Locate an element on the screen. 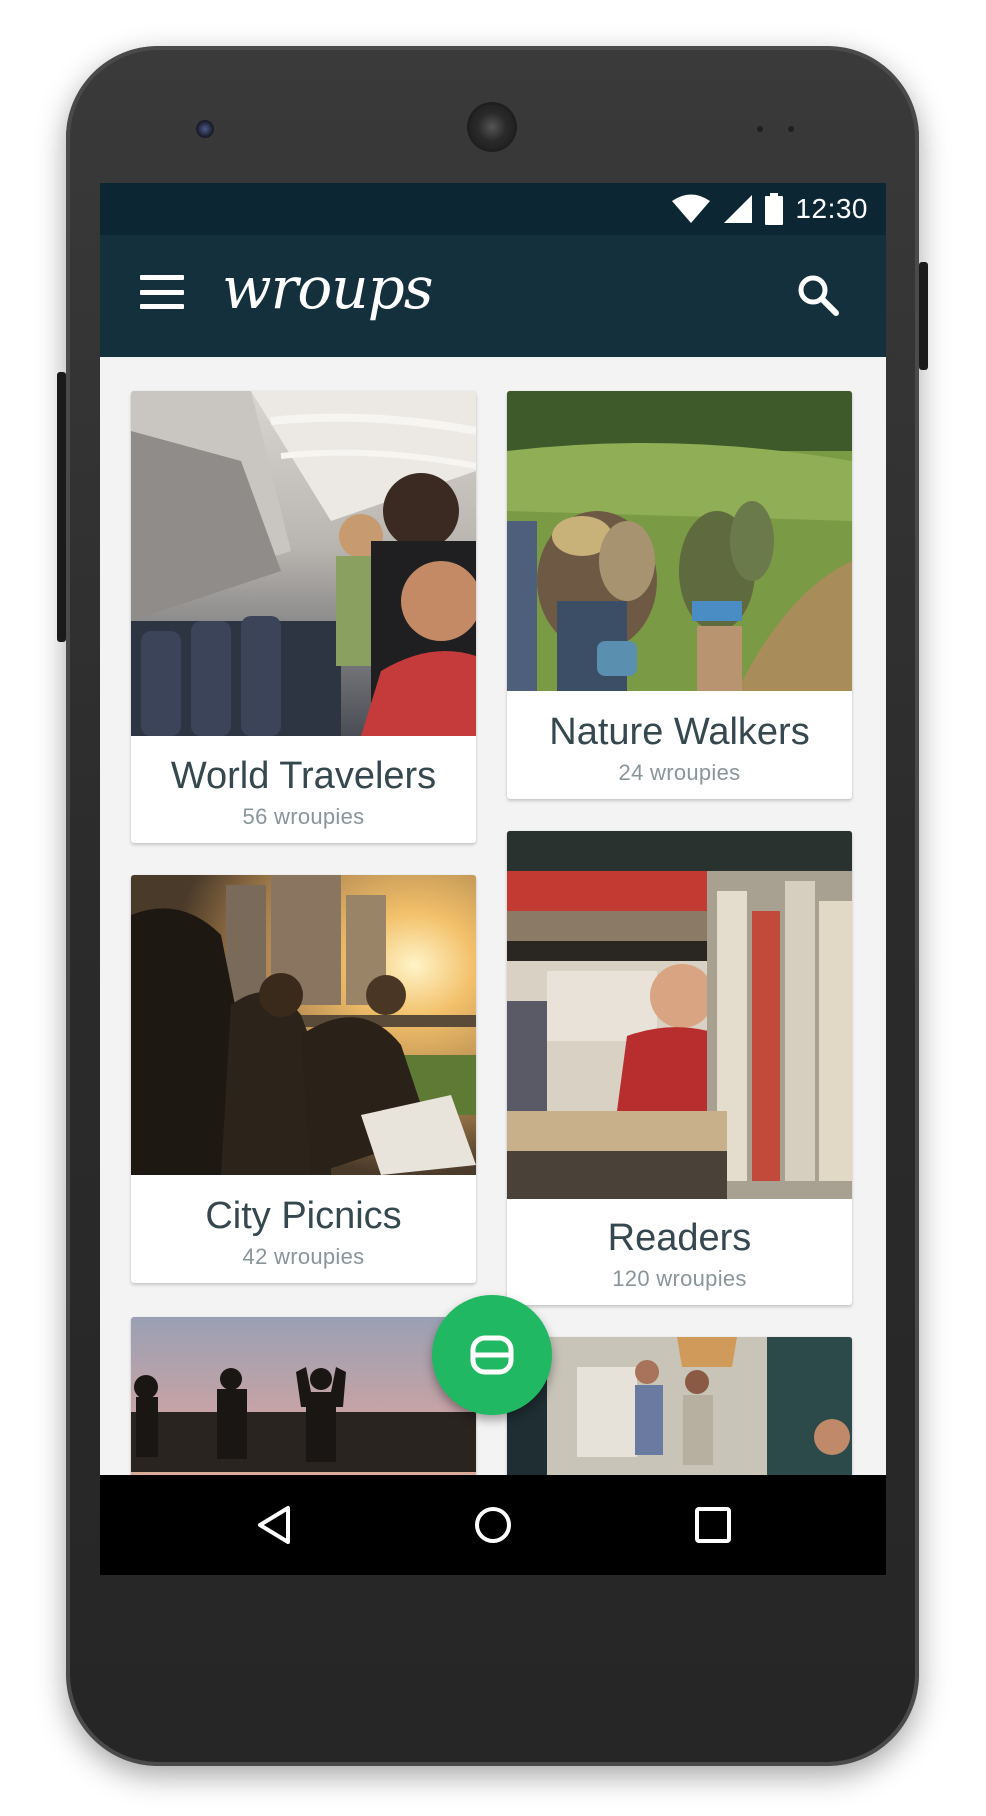  system-nav-bar is located at coordinates (493, 1525).